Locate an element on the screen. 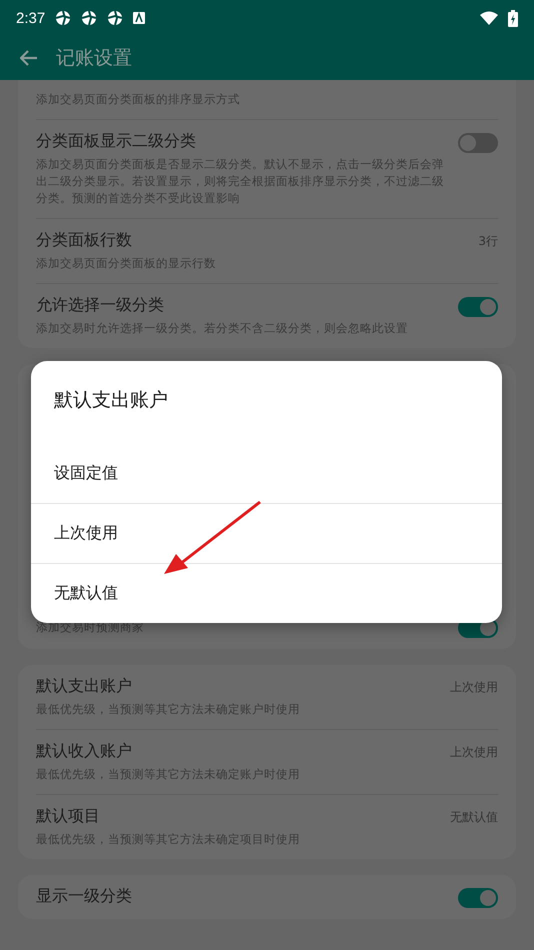 This screenshot has height=950, width=534. status-time: 2:37 is located at coordinates (31, 18).